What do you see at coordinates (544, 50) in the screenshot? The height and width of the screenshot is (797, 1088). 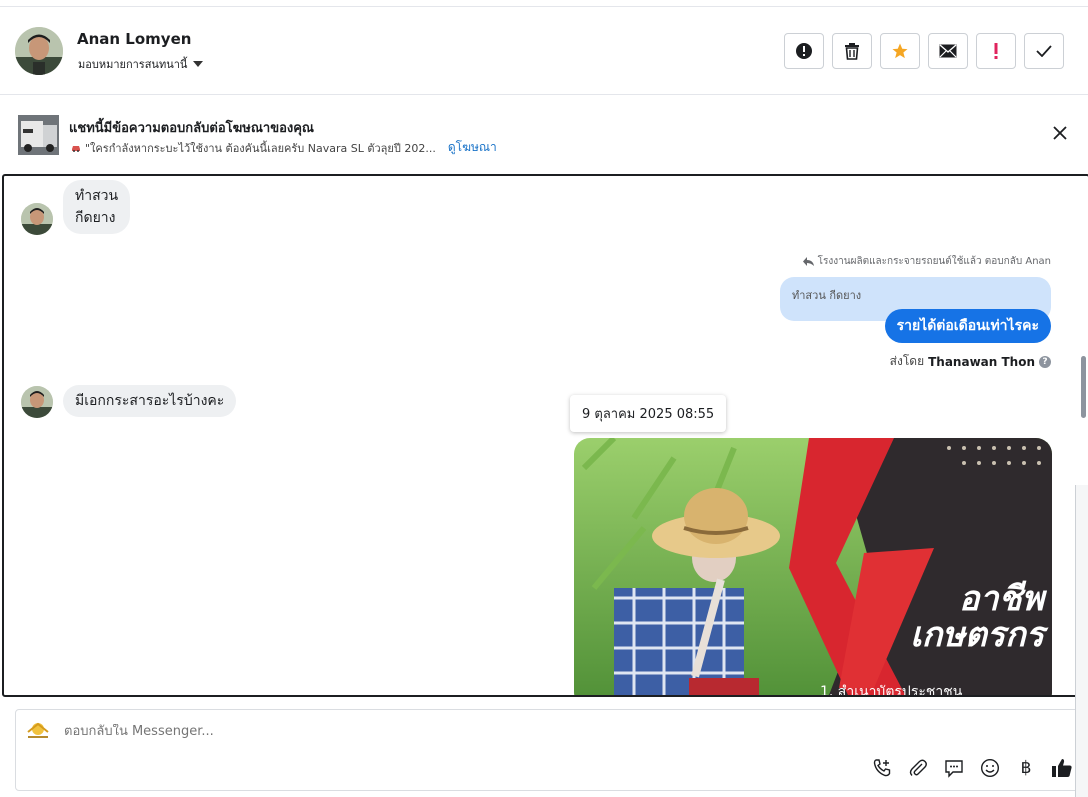 I see `conversation-header: Anan Lomyen มอบหมายการสนทนานี้` at bounding box center [544, 50].